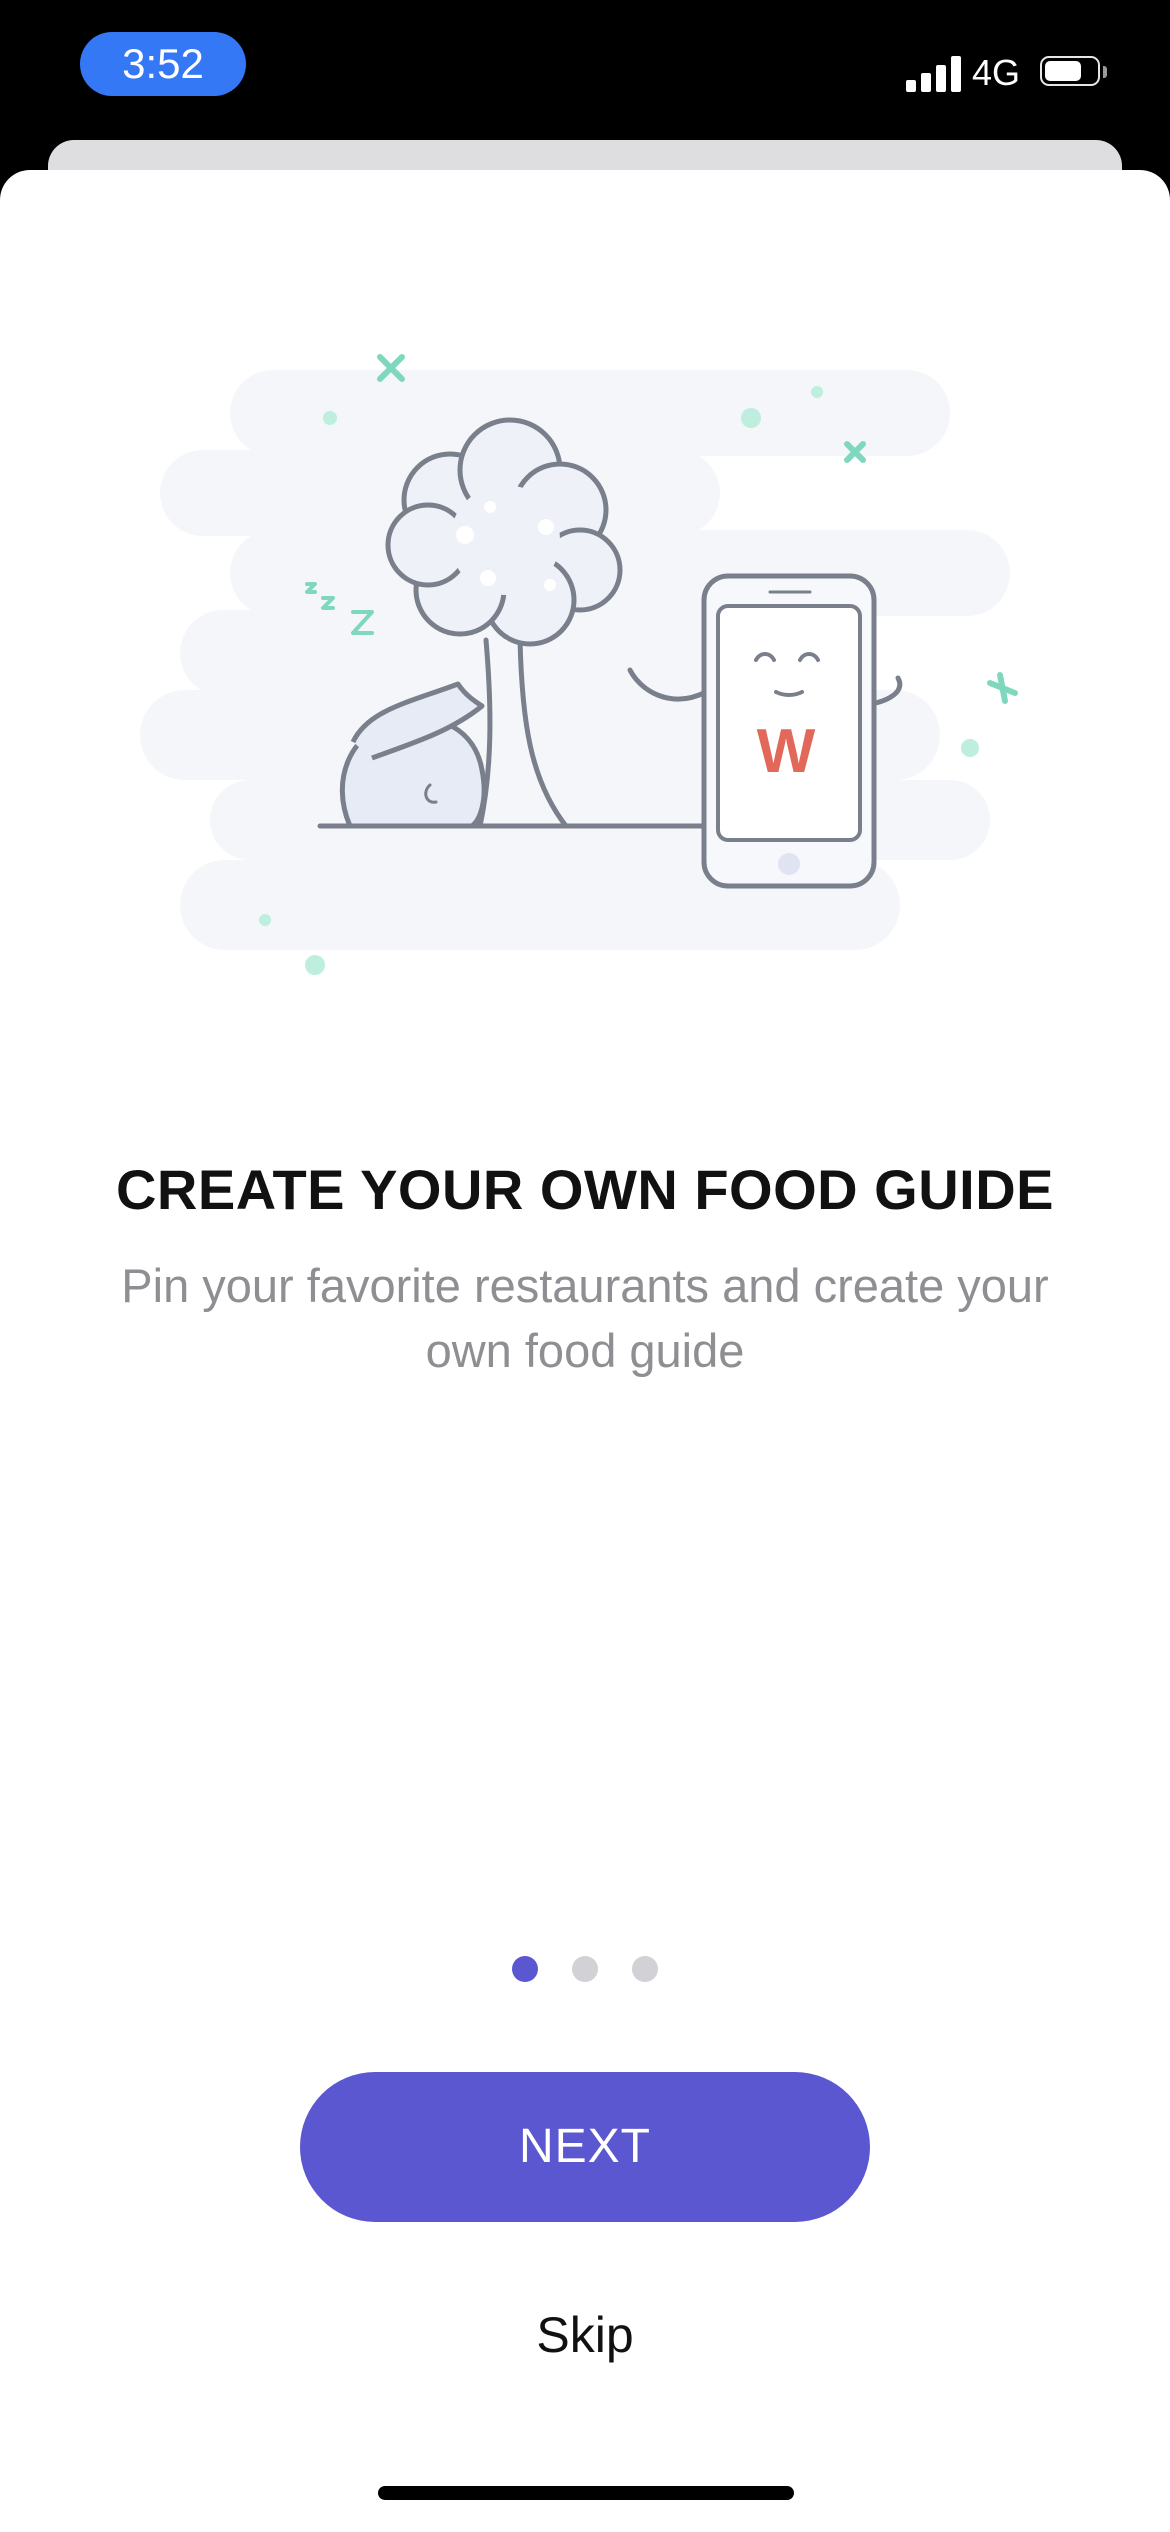 This screenshot has height=2532, width=1170. What do you see at coordinates (525, 1969) in the screenshot?
I see `page-dot-active` at bounding box center [525, 1969].